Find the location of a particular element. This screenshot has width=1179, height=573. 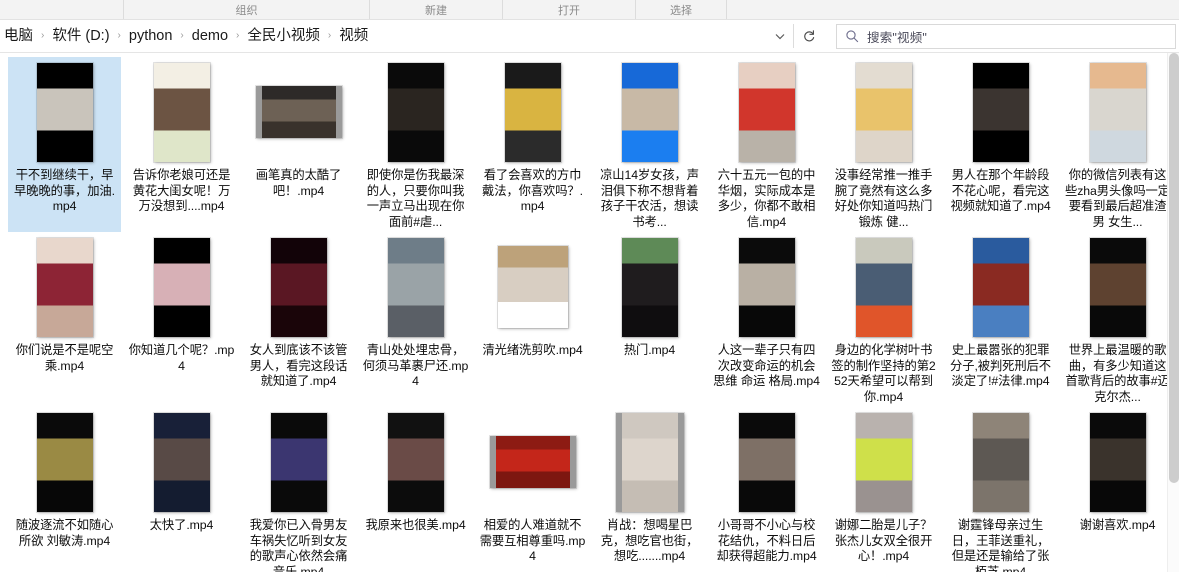

breadcrumb: 电脑 › 软件 (D:) › python › demo › 全民小视频 › 视频 is located at coordinates (383, 36).